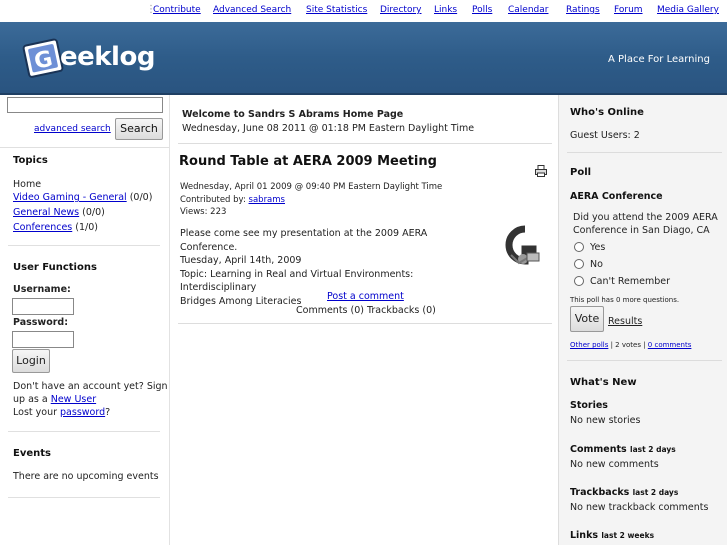  I want to click on poll-votes: | 2 votes |, so click(628, 345).